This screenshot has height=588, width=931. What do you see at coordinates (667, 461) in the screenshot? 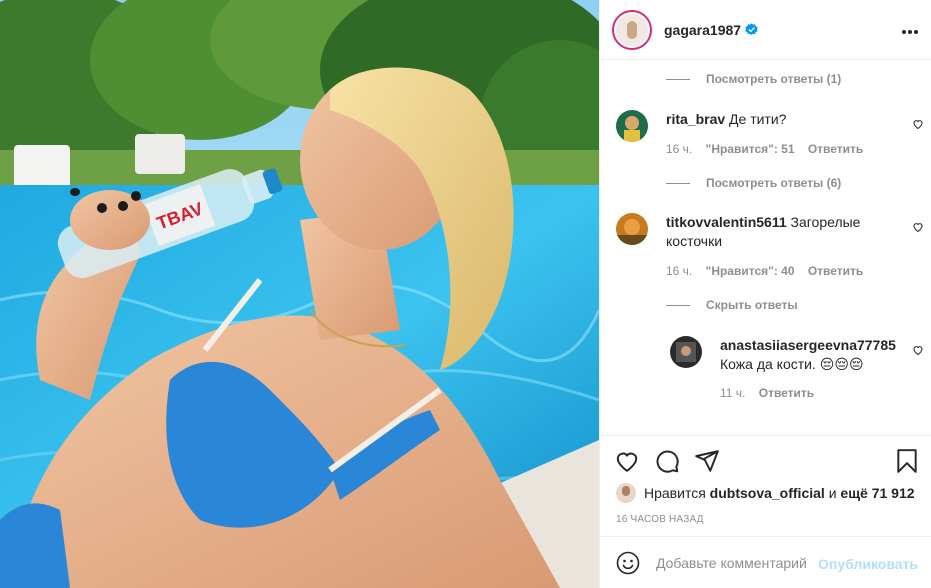
I see `comment-icon` at bounding box center [667, 461].